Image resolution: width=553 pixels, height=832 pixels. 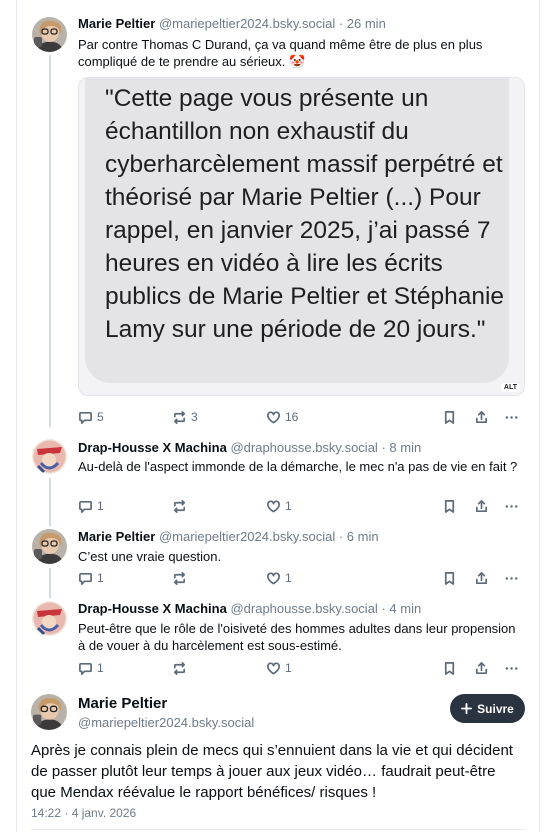 I want to click on post-time: · 4 min, so click(x=401, y=608).